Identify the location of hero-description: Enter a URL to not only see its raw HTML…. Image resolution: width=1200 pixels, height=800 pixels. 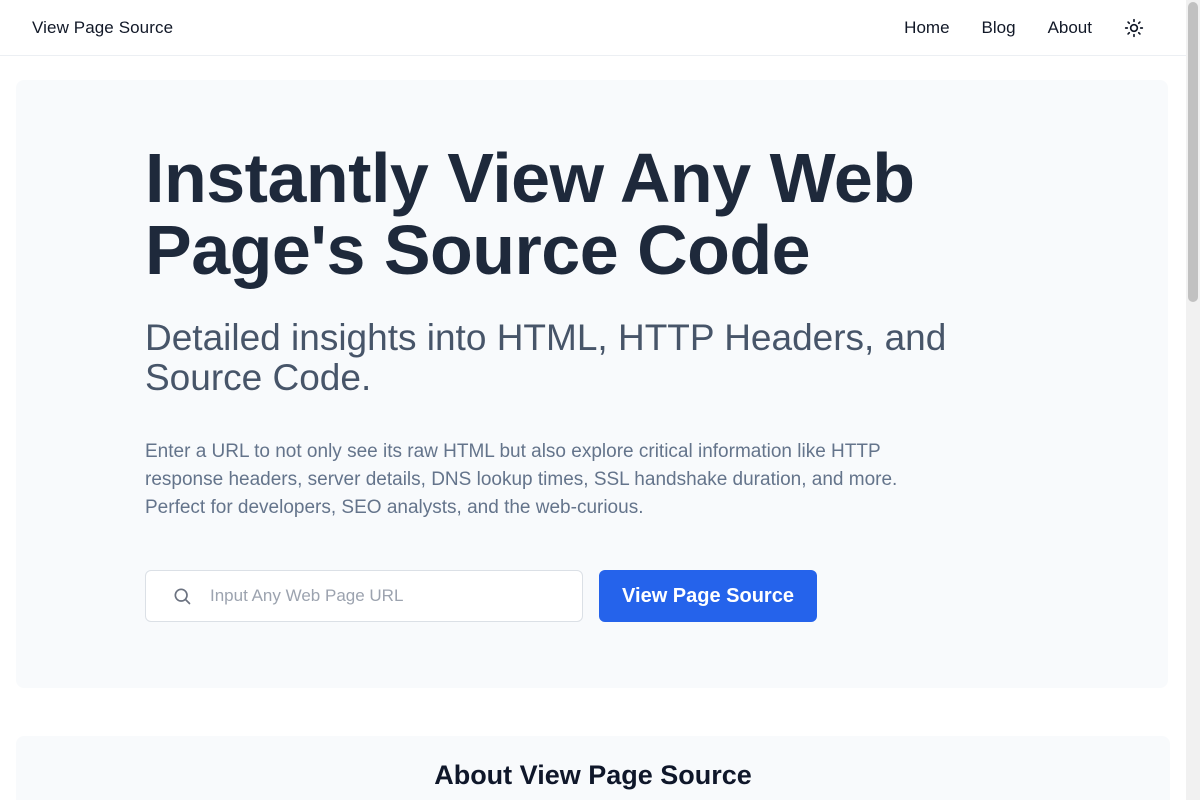
(521, 479).